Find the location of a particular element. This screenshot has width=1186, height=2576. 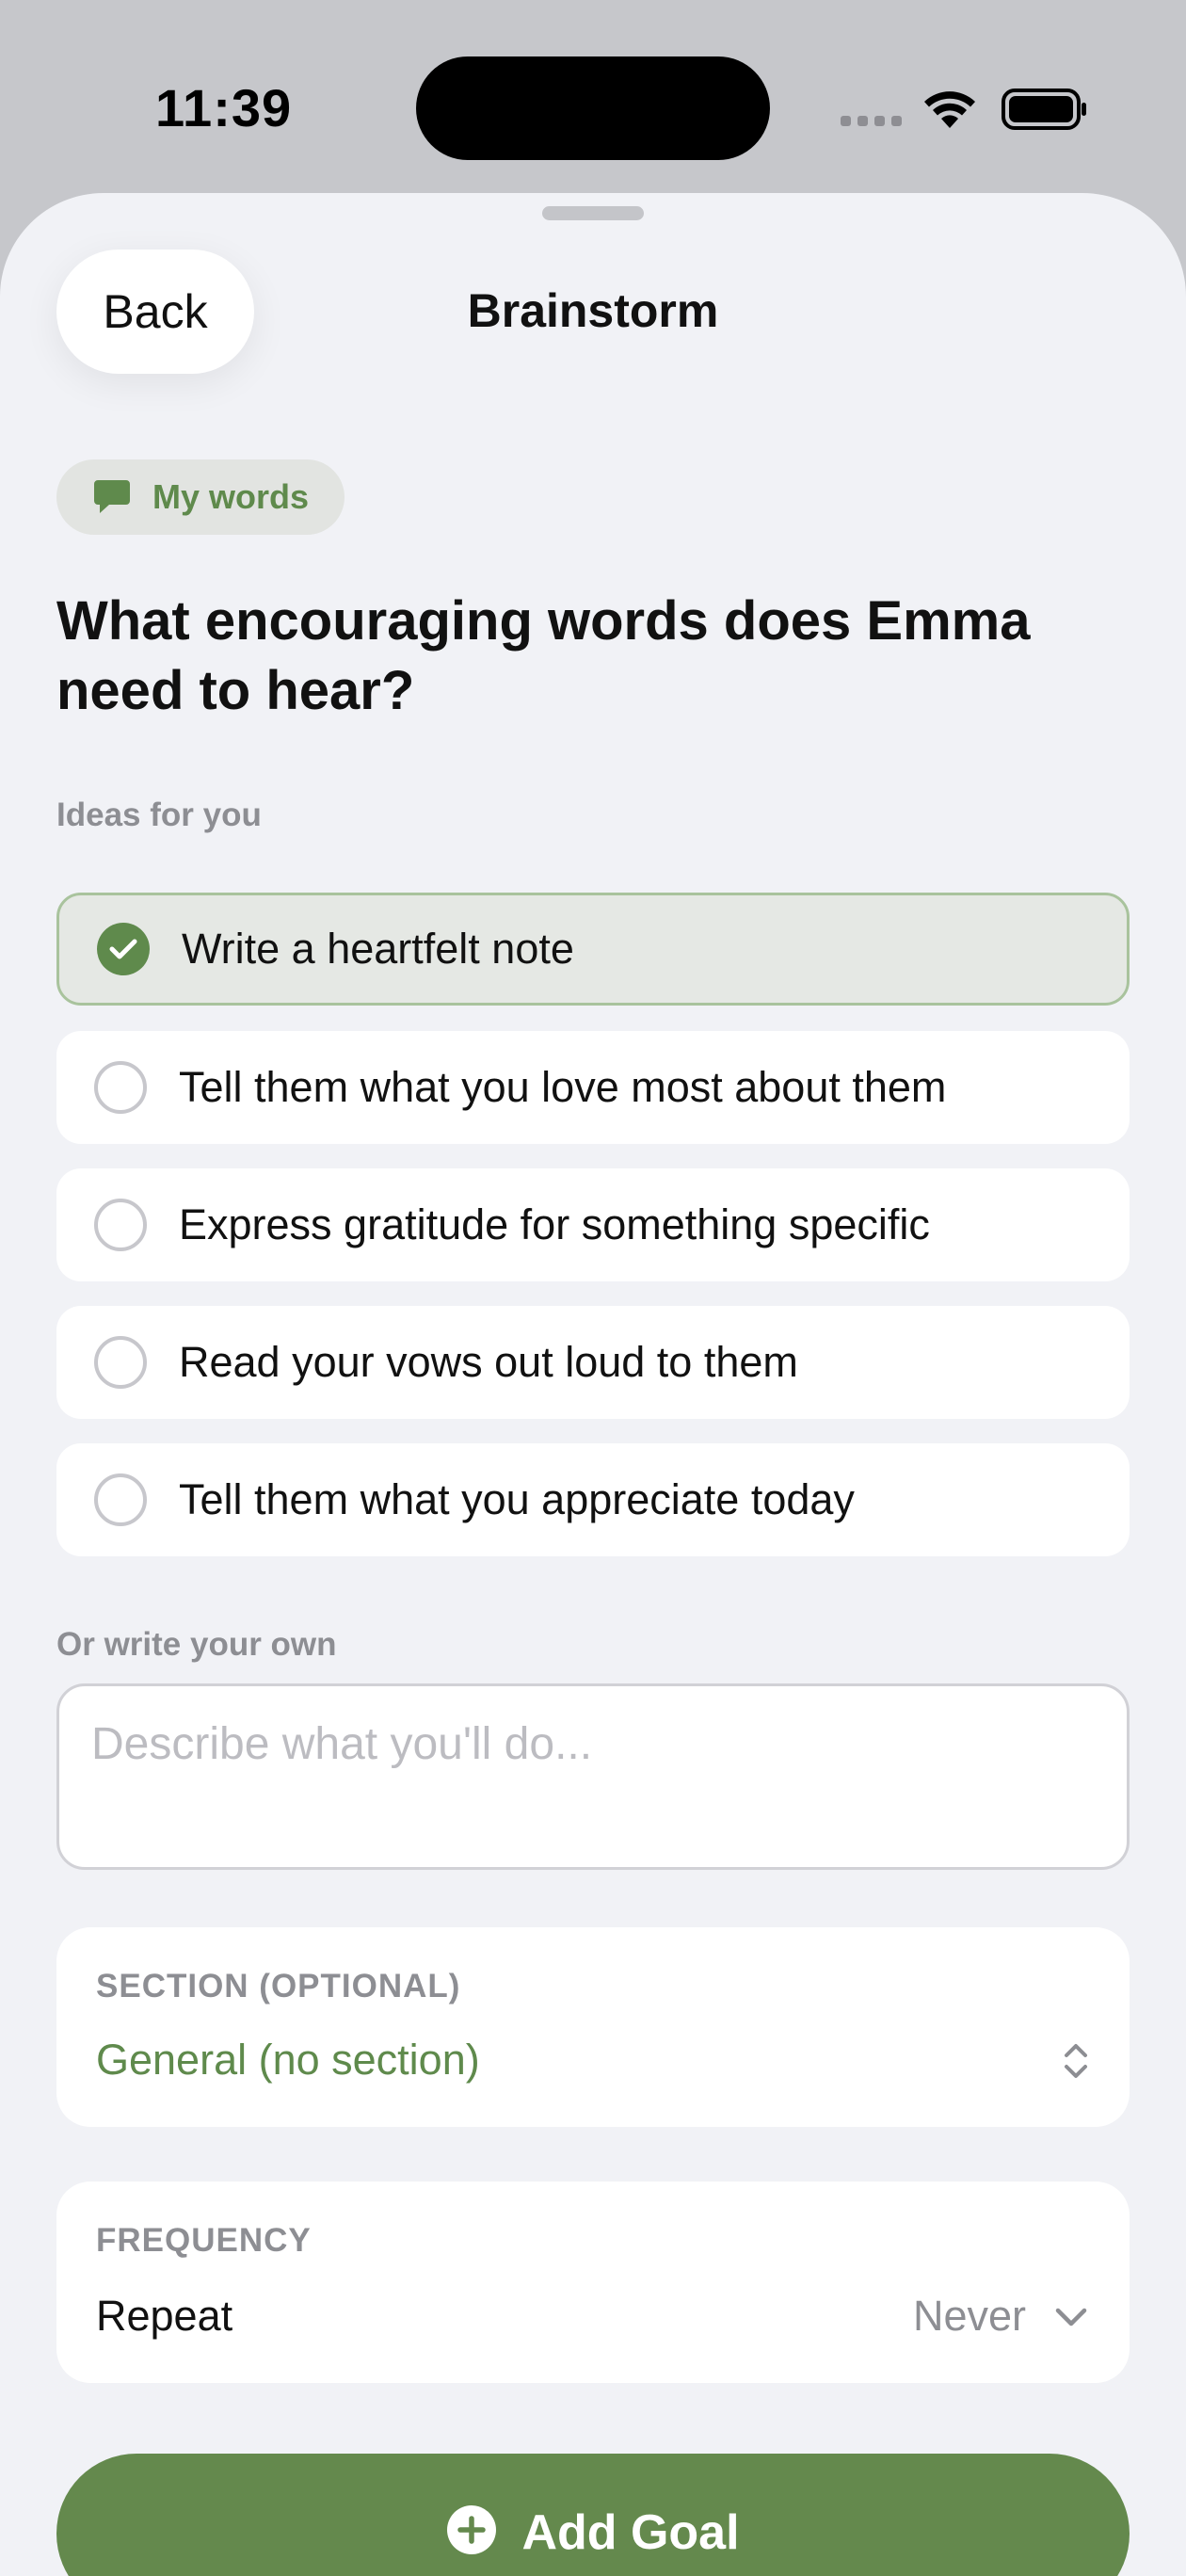

section-picker-value: General (no section) is located at coordinates (288, 2060).